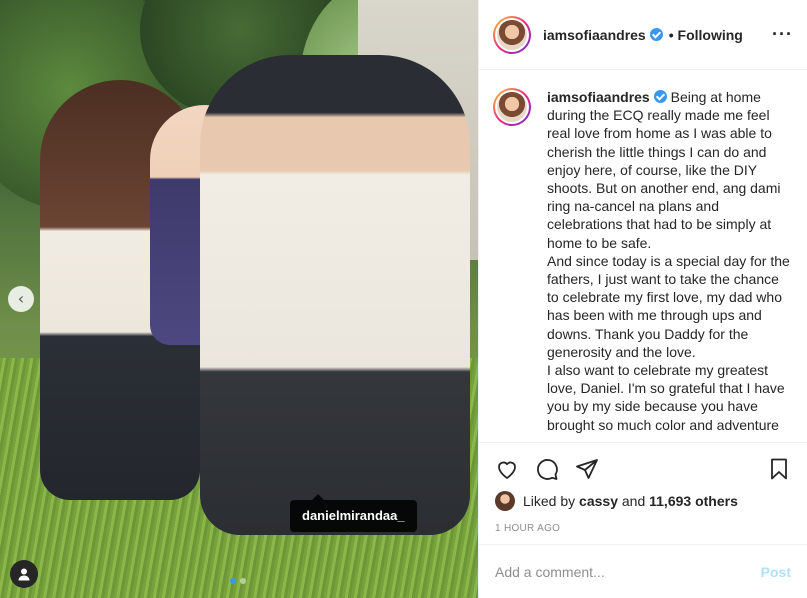 This screenshot has width=807, height=598. I want to click on carousel-dots, so click(238, 581).